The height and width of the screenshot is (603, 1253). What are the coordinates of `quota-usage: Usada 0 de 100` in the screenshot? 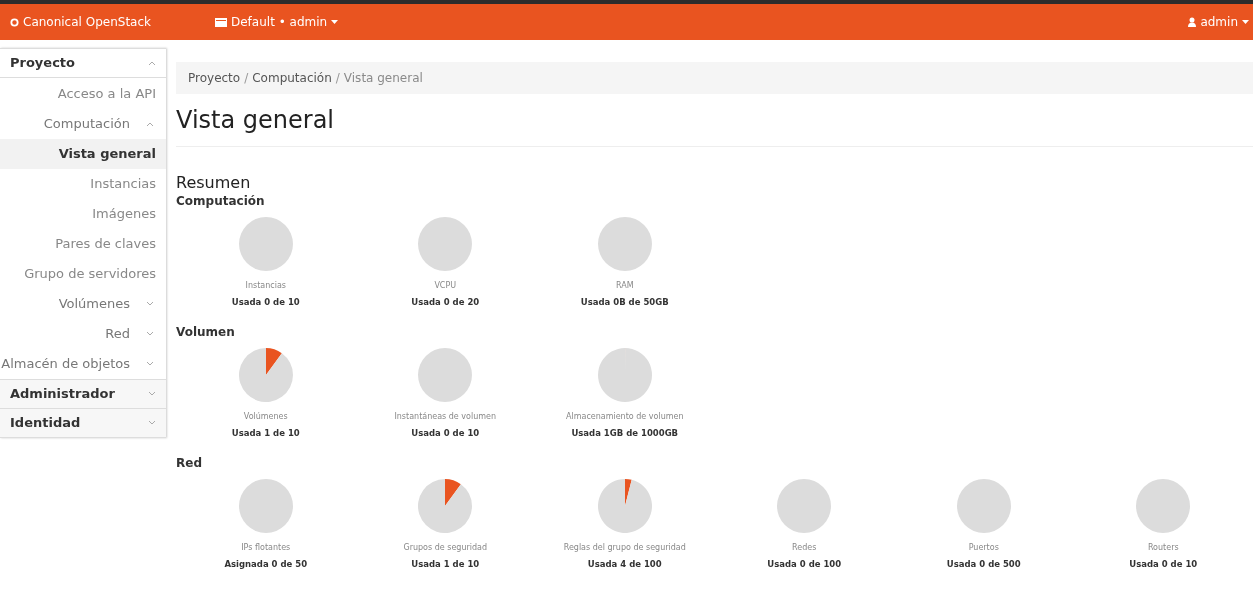 It's located at (804, 564).